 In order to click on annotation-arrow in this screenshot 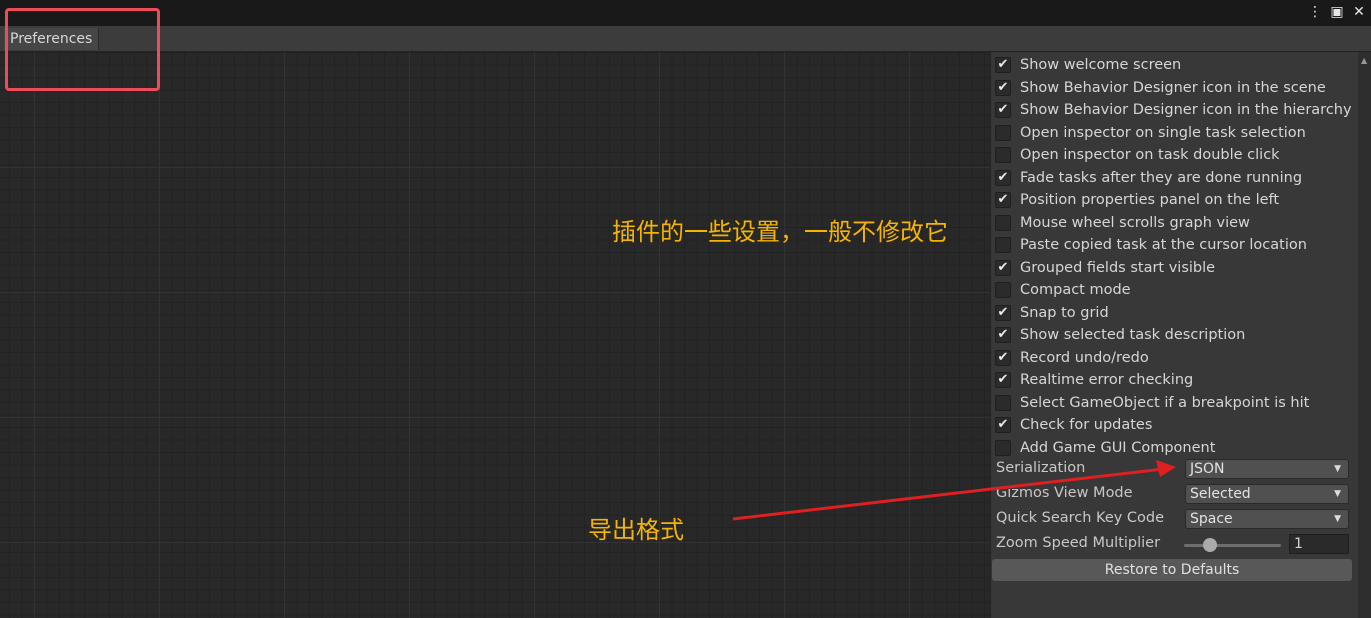, I will do `click(954, 490)`.